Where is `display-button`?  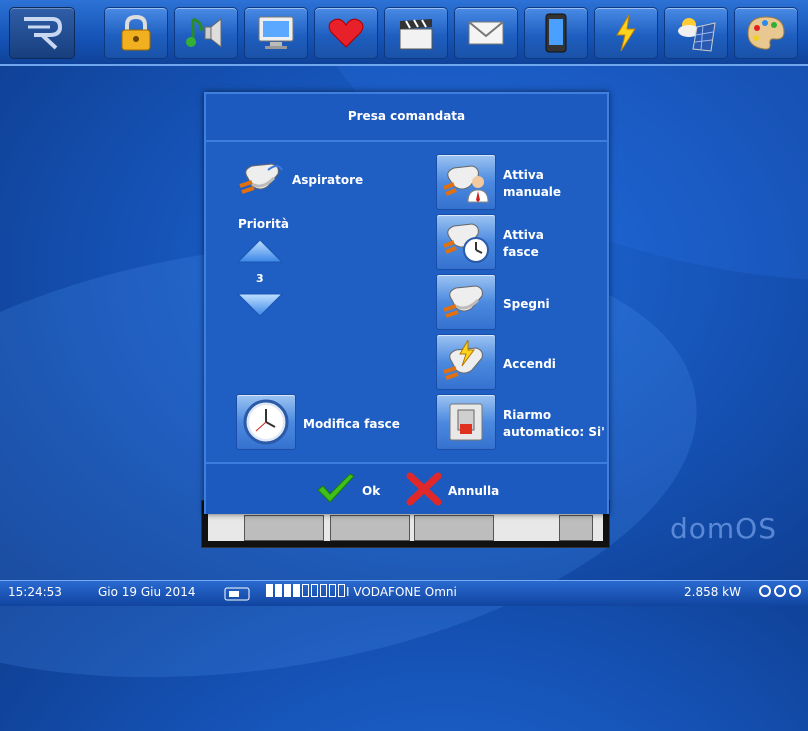 display-button is located at coordinates (276, 33).